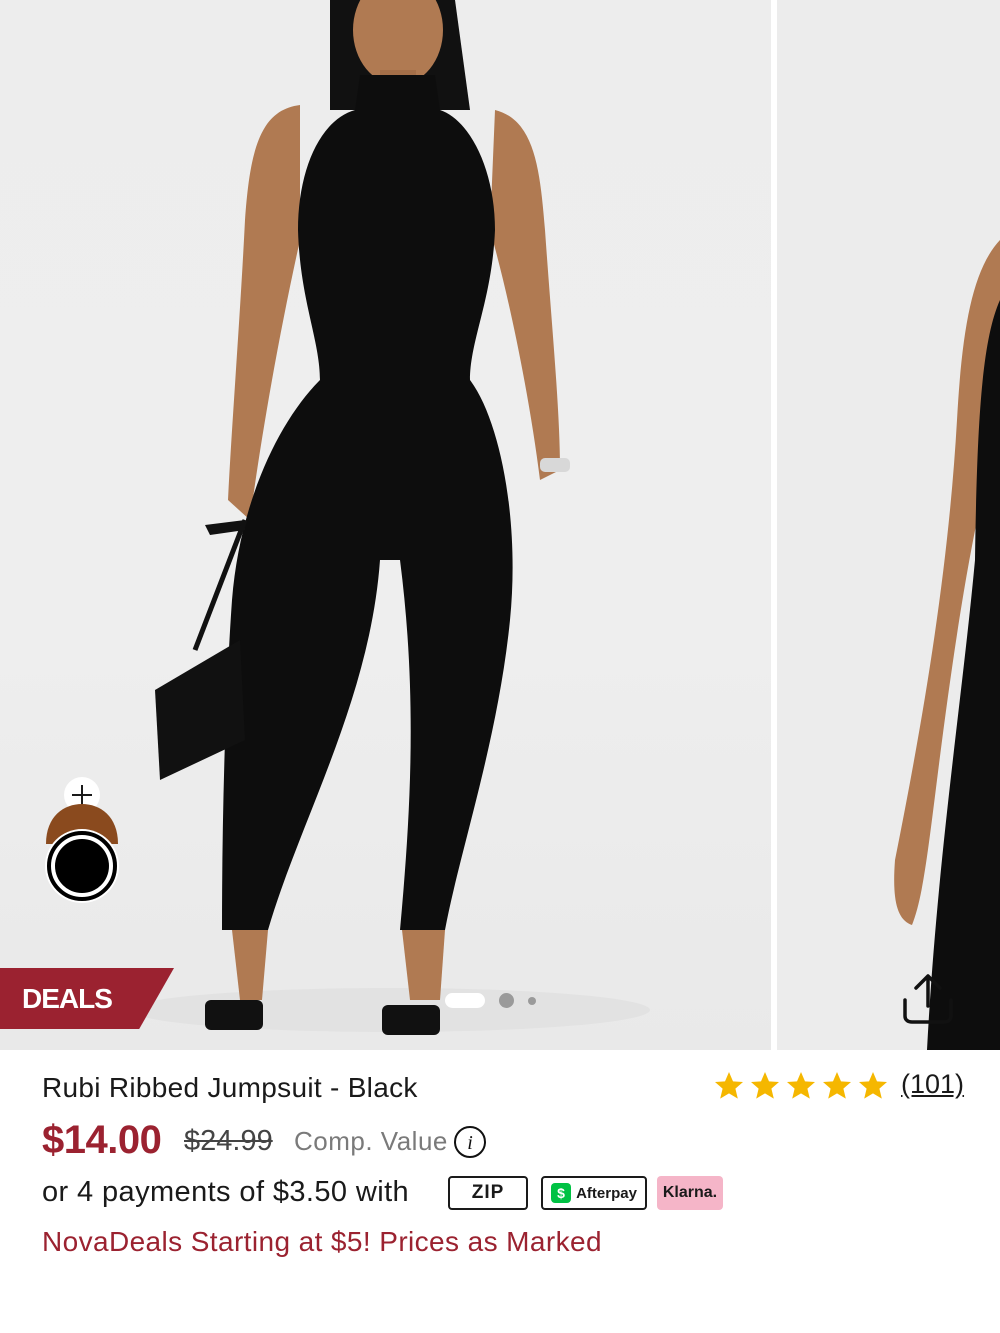  What do you see at coordinates (102, 1140) in the screenshot?
I see `sale-price: $14.00` at bounding box center [102, 1140].